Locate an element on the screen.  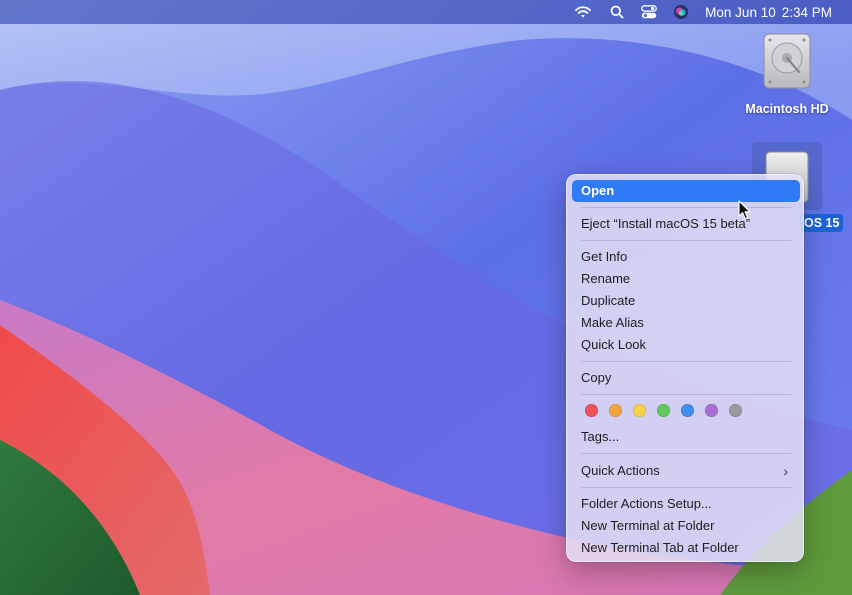
desktop-icon-macintosh-hd: Macintosh HD is located at coordinates (787, 74).